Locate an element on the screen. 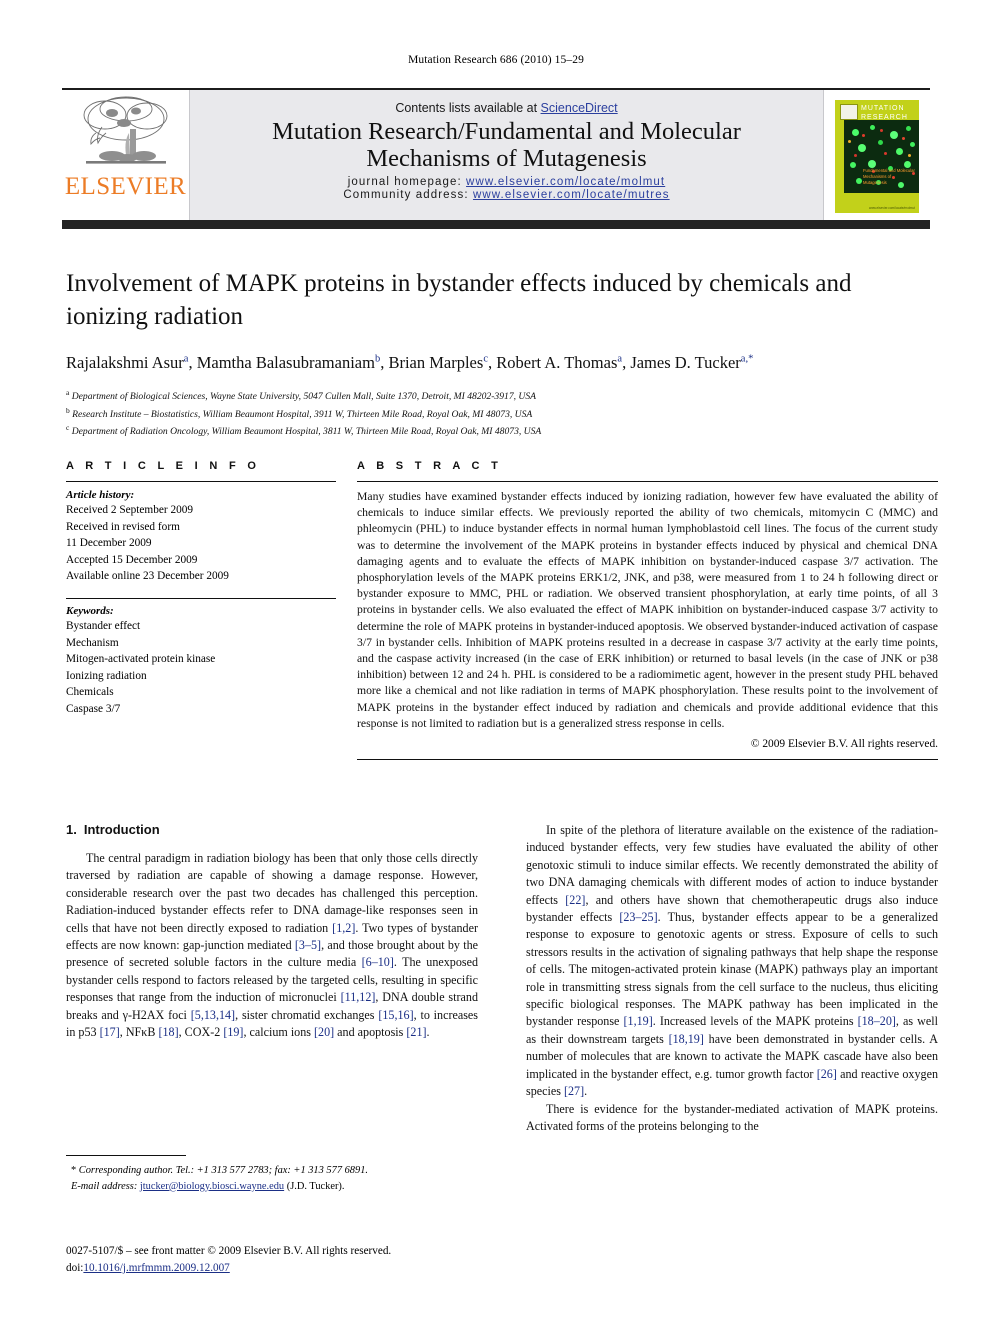 The image size is (992, 1323). cover-title-line-1: MUTATION is located at coordinates (883, 108).